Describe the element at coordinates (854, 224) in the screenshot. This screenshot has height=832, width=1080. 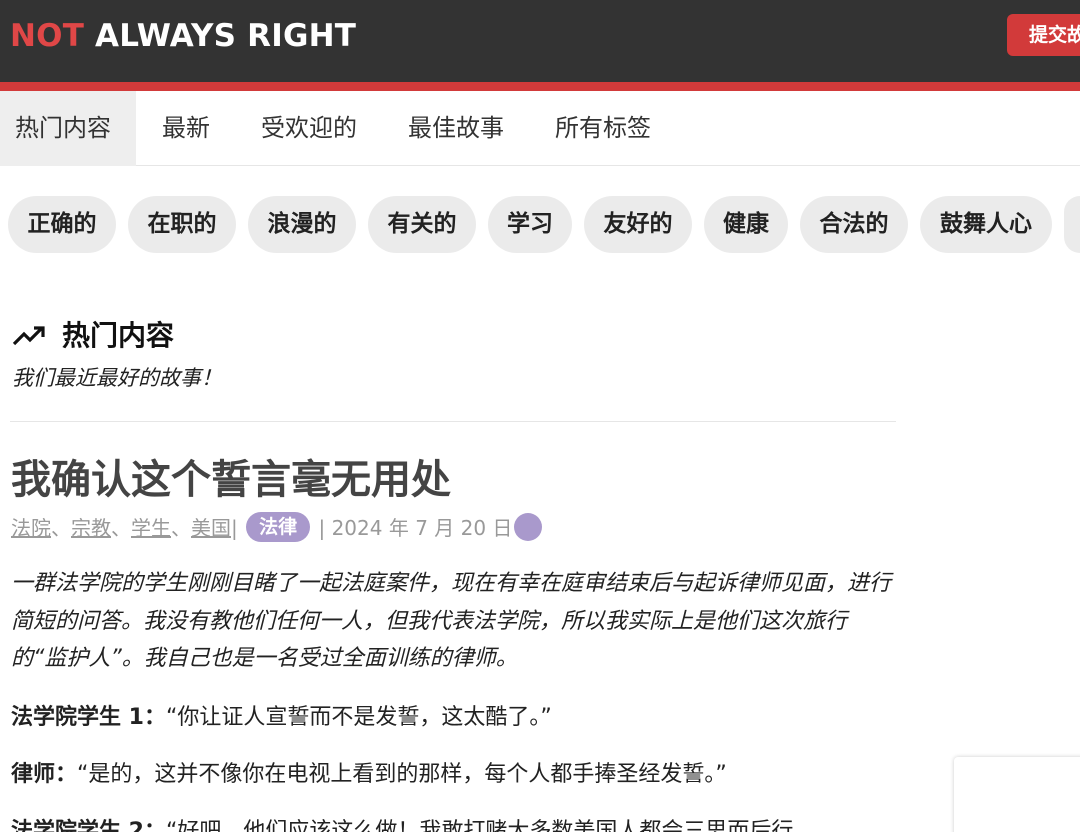
I see `chip-legal: 合法的` at that location.